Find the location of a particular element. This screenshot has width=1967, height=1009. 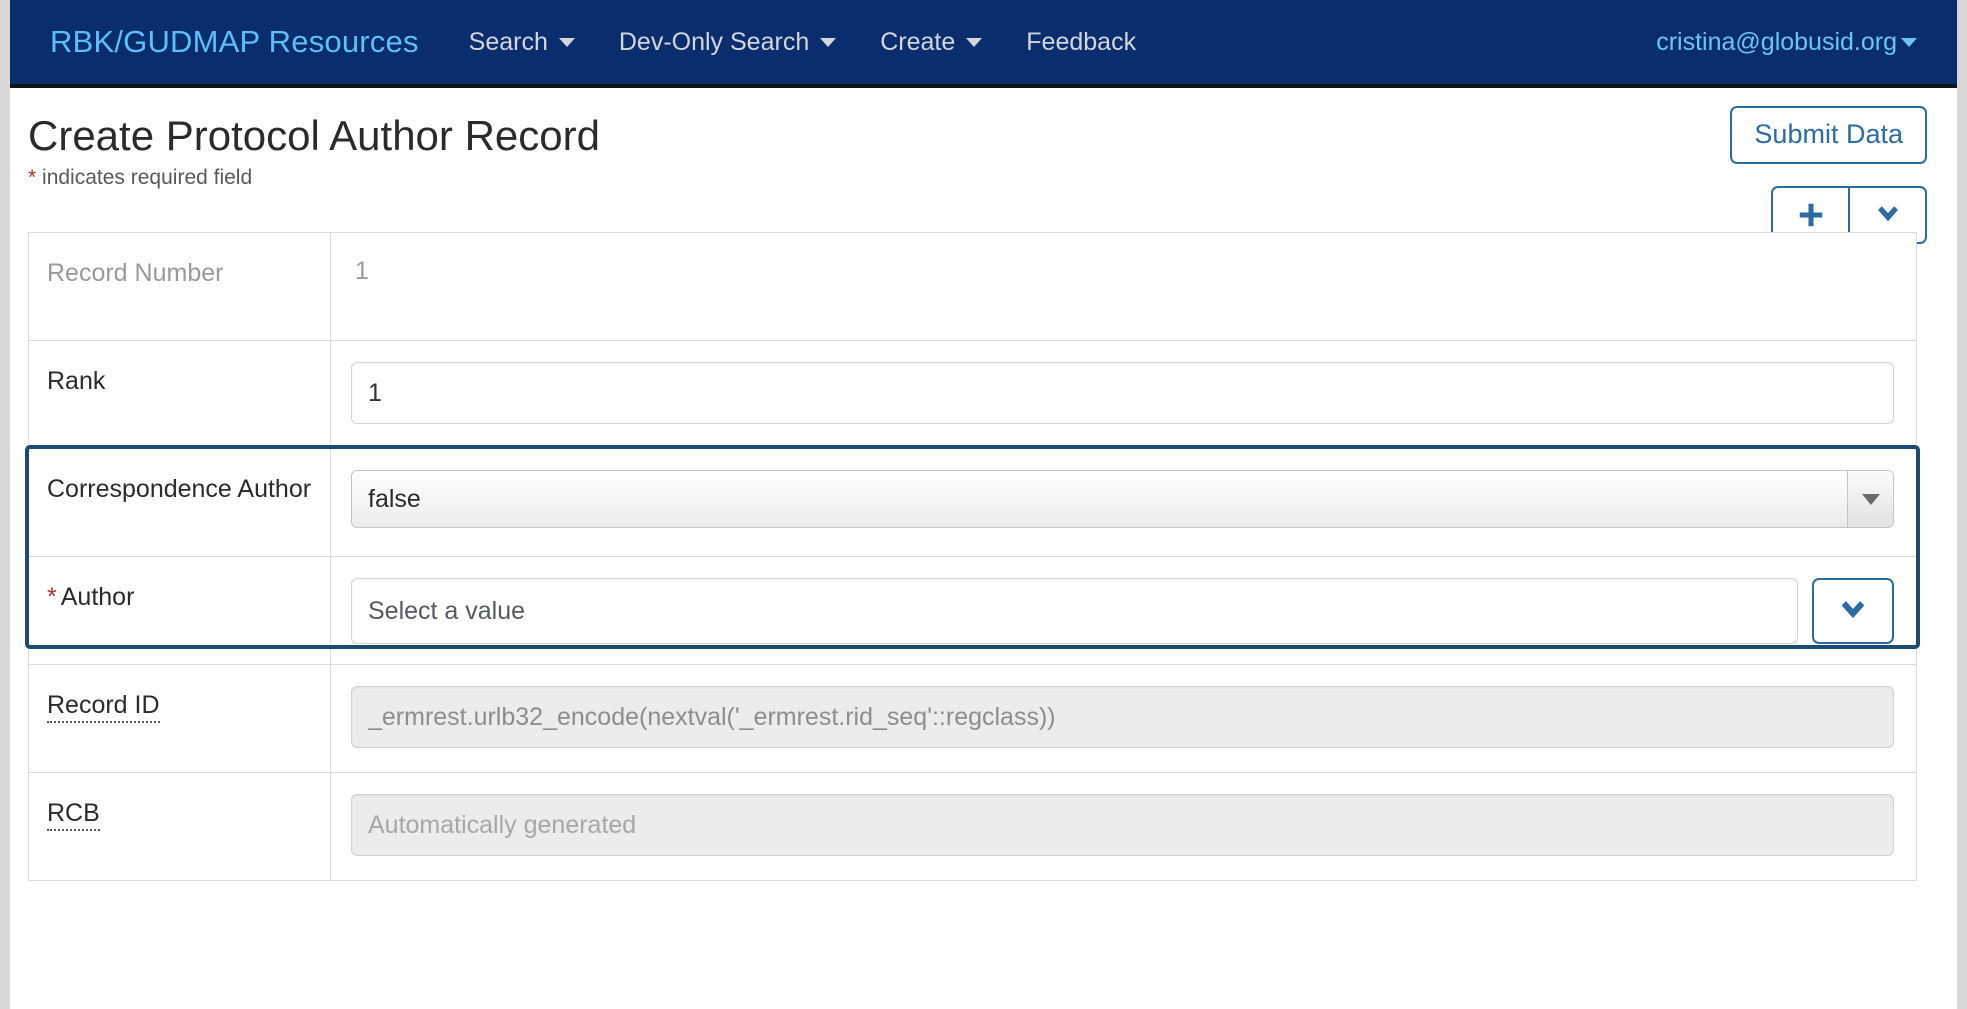

form-label-record-number-text: Record Number is located at coordinates (135, 273).